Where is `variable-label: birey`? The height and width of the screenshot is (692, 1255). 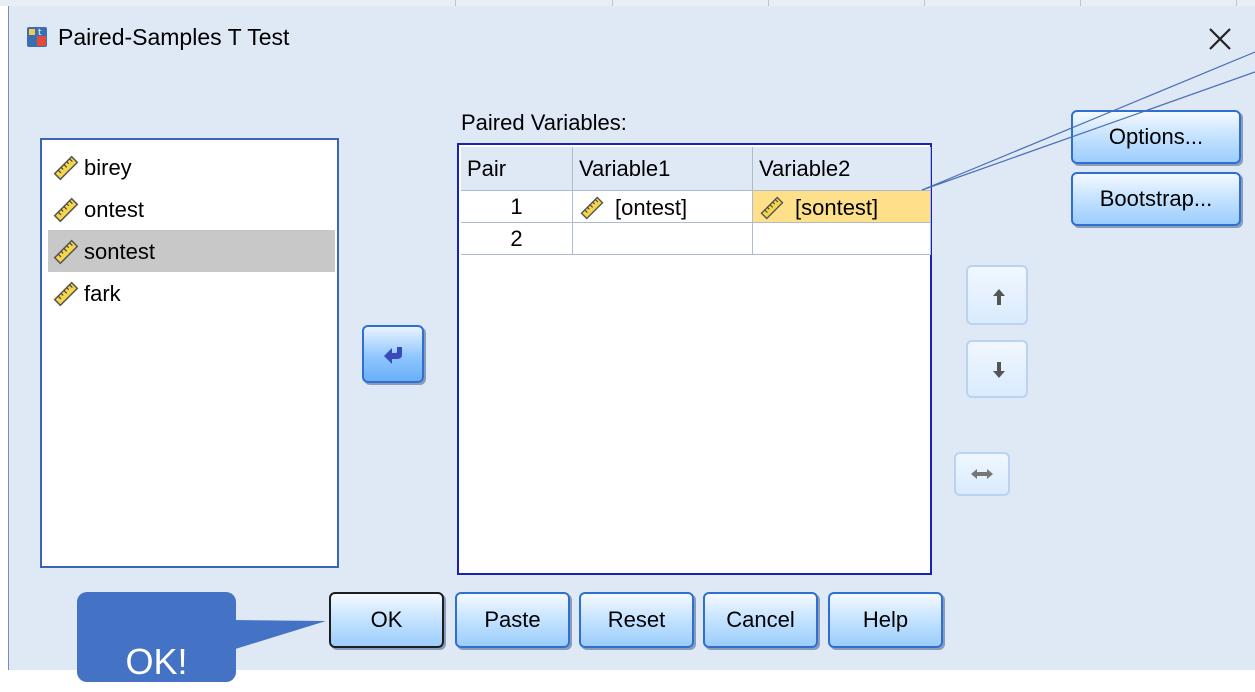
variable-label: birey is located at coordinates (108, 168).